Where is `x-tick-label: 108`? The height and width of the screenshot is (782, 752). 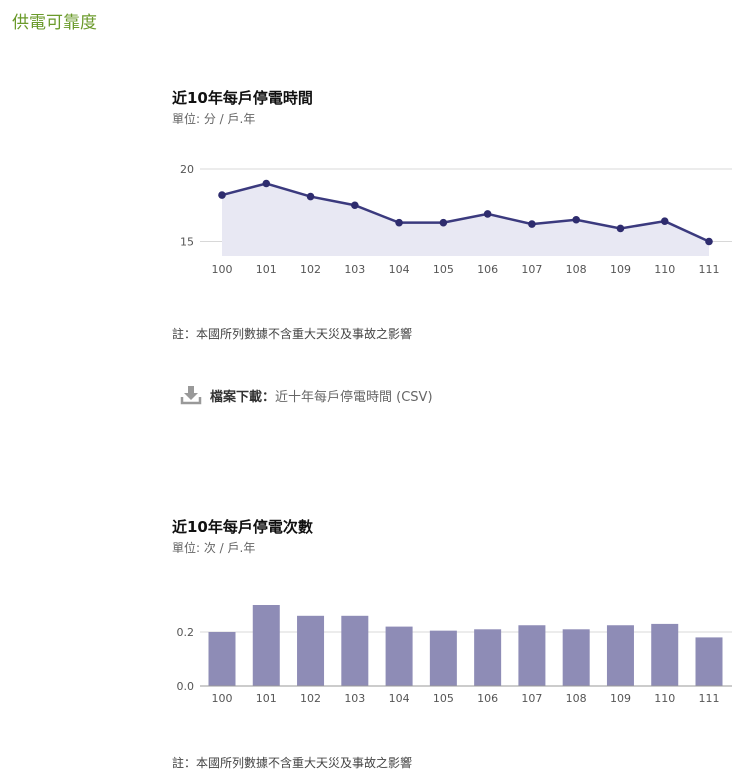 x-tick-label: 108 is located at coordinates (576, 698).